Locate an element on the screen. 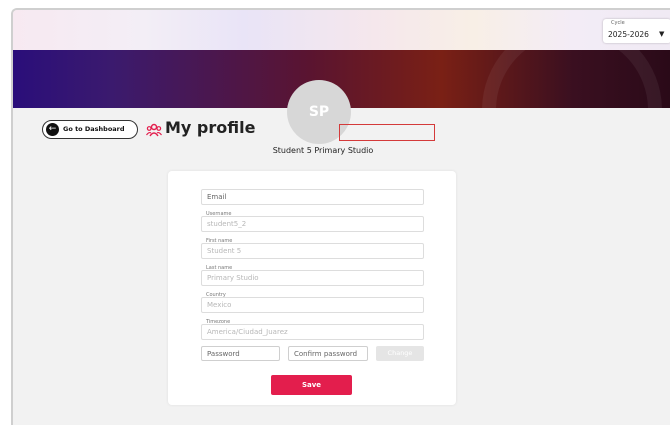 The width and height of the screenshot is (670, 425). last-name-value: Primary Studio is located at coordinates (233, 278).